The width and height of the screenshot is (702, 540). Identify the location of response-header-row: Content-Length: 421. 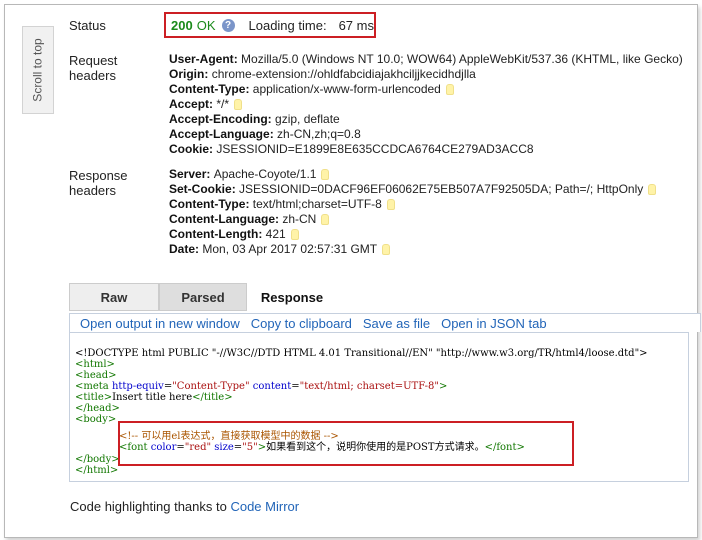
(412, 234).